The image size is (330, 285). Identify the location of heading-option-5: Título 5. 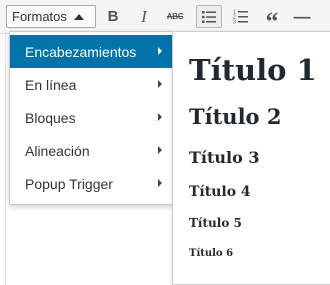
(215, 223).